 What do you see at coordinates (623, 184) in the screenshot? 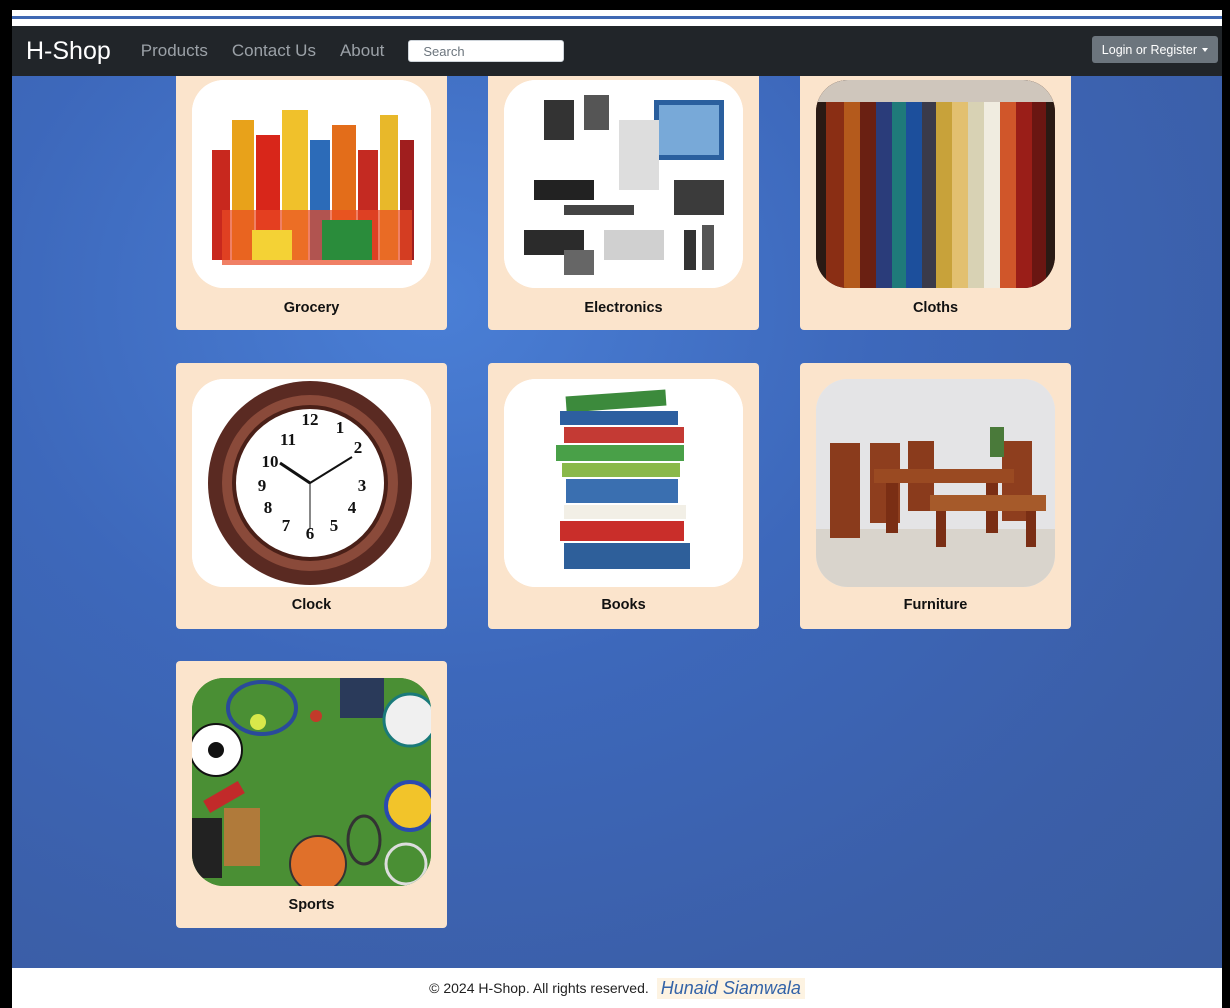
I see `electronics-image` at bounding box center [623, 184].